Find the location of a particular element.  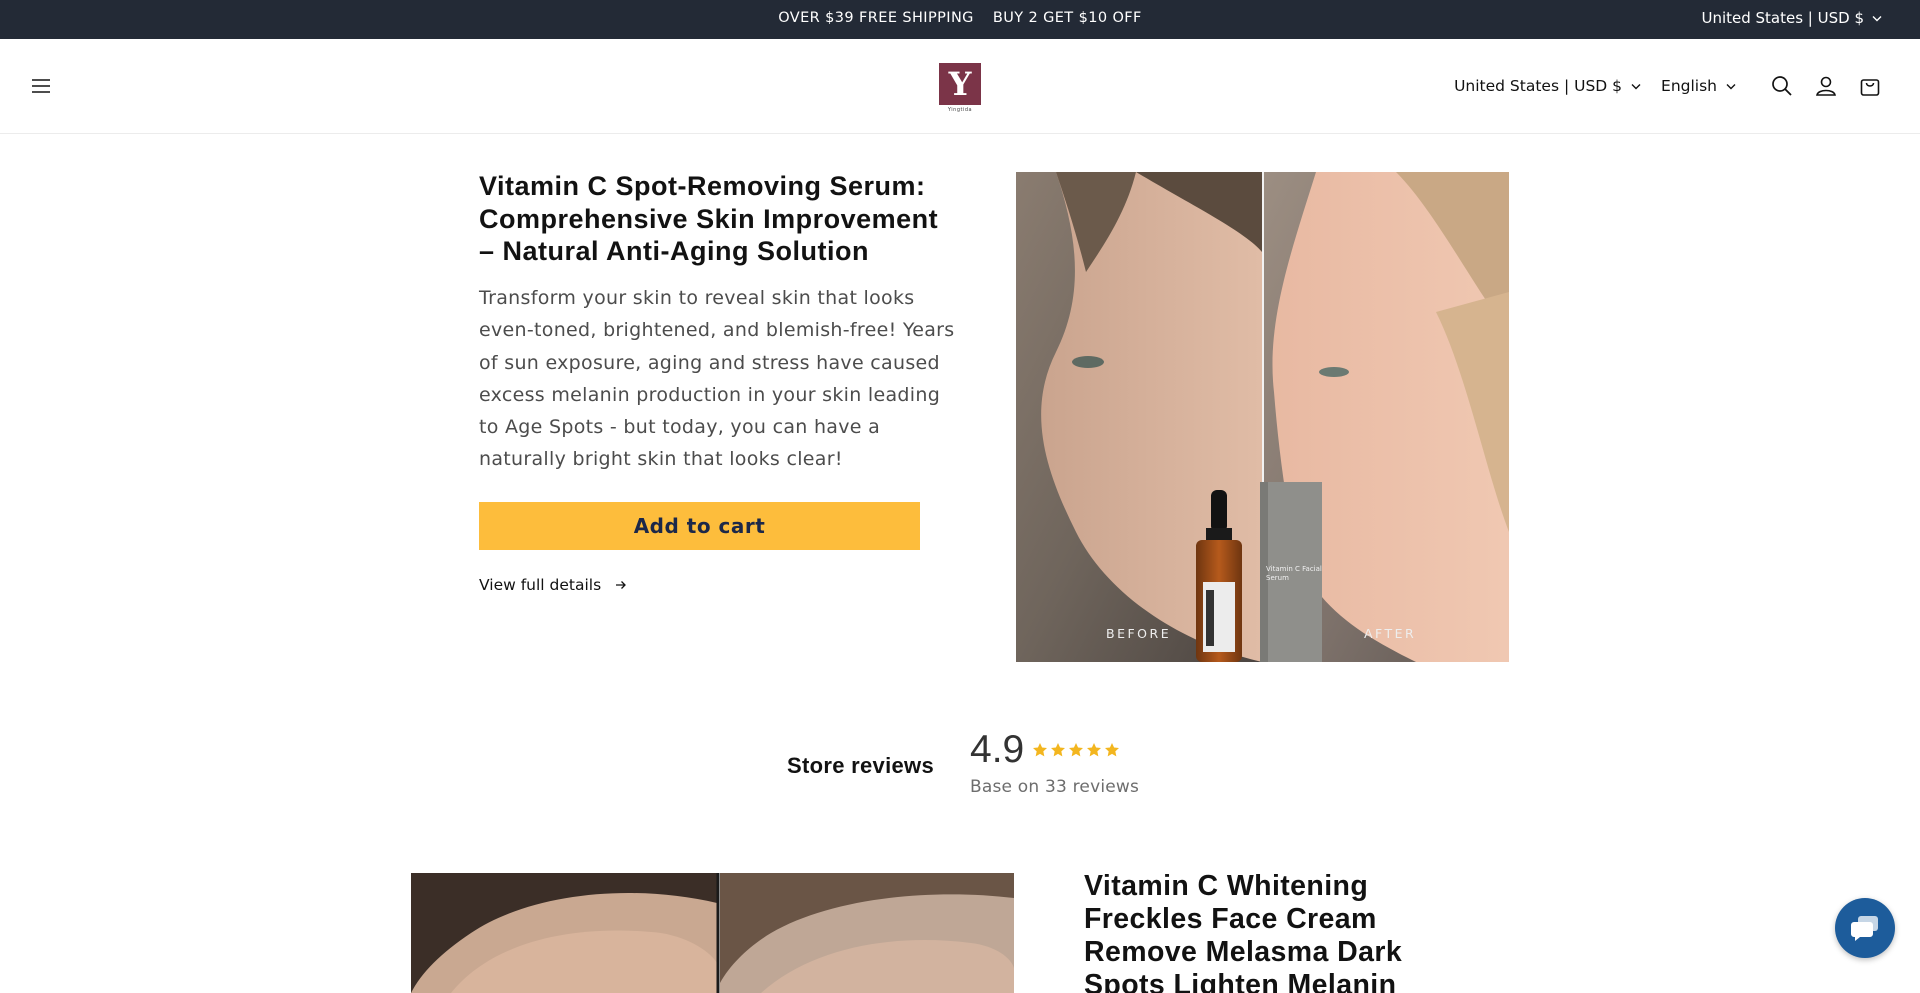

chat-icon is located at coordinates (1864, 928).